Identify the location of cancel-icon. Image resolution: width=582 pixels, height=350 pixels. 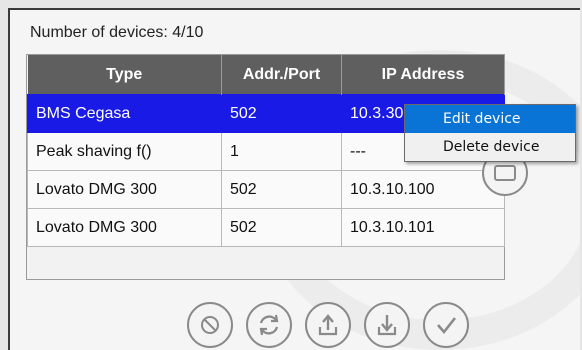
(210, 325).